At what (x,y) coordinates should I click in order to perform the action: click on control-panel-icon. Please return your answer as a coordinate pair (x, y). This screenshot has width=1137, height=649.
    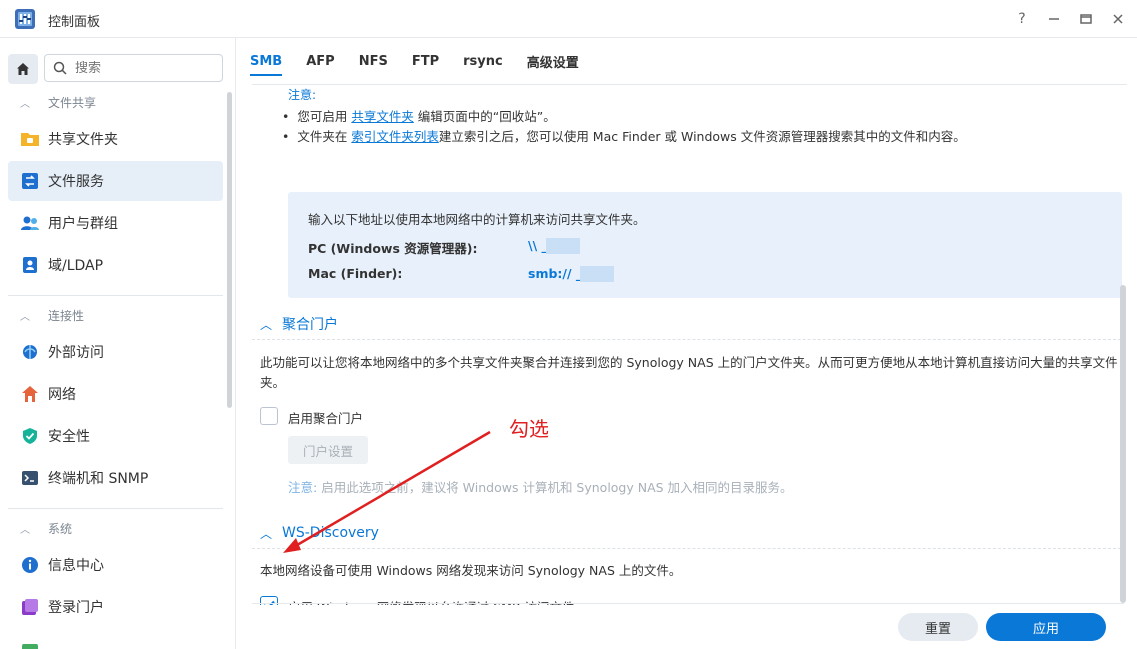
    Looking at the image, I should click on (25, 19).